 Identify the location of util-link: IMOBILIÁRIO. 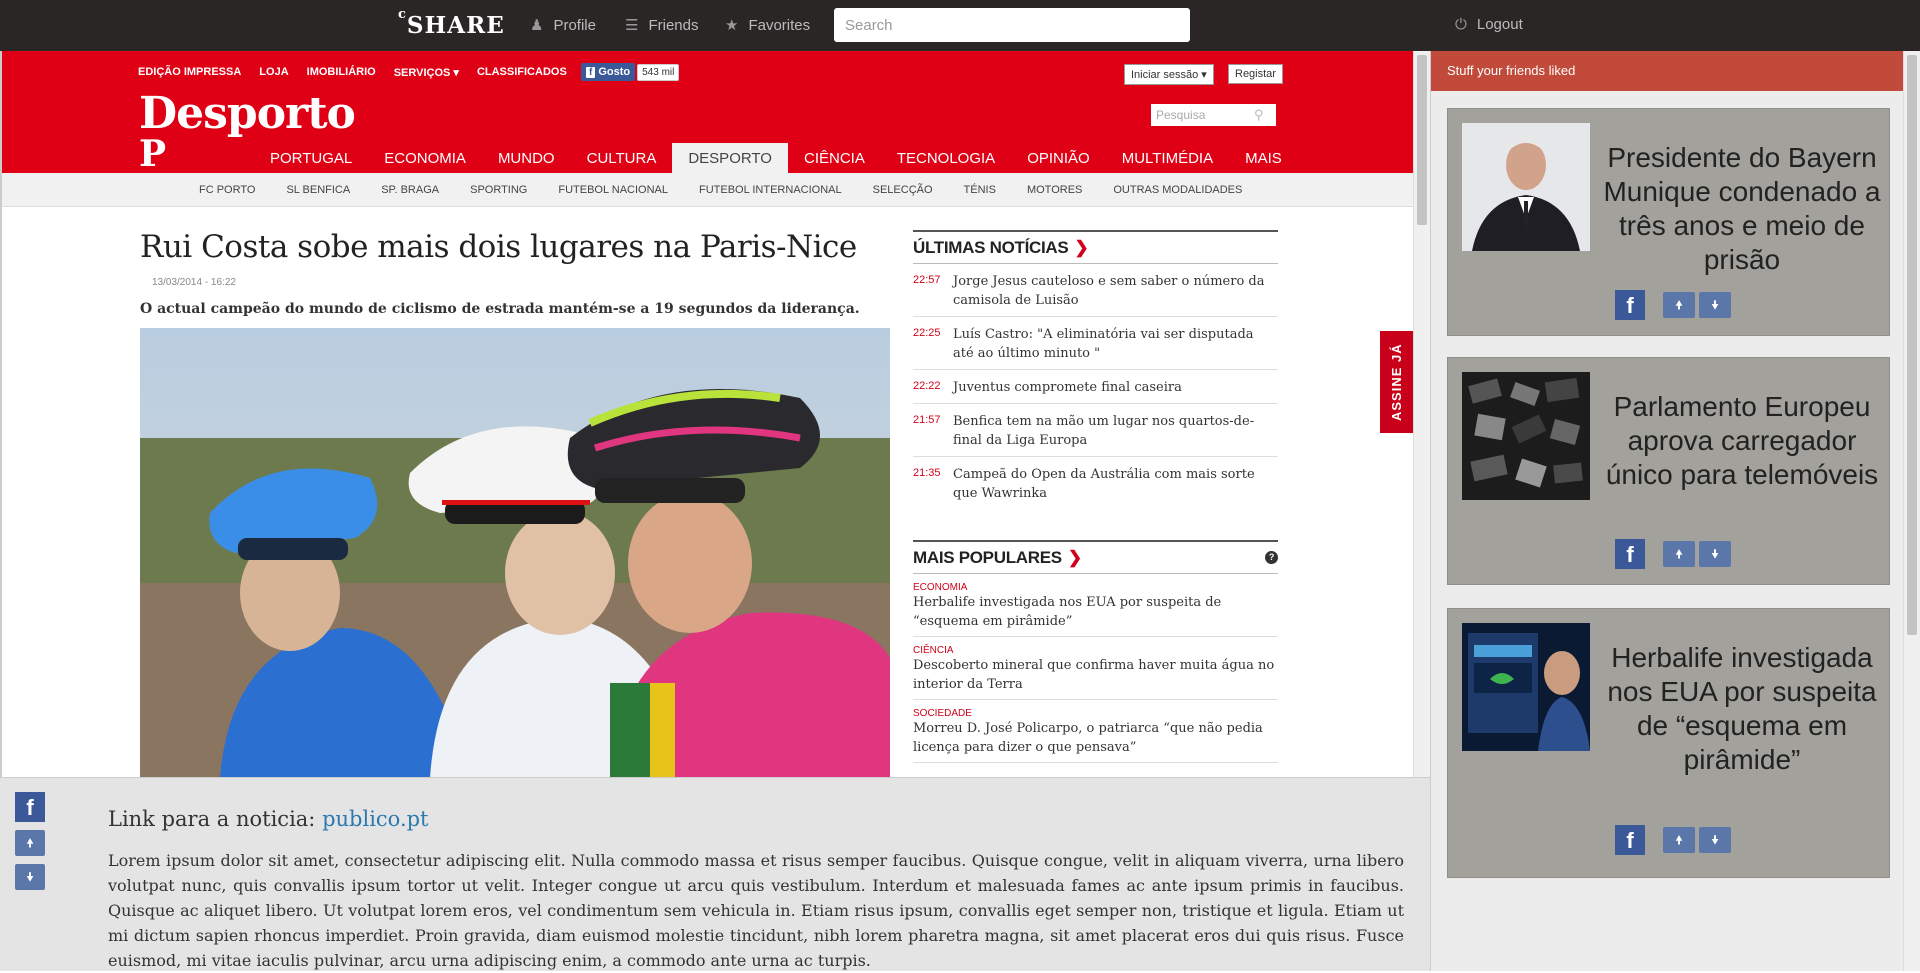
(341, 72).